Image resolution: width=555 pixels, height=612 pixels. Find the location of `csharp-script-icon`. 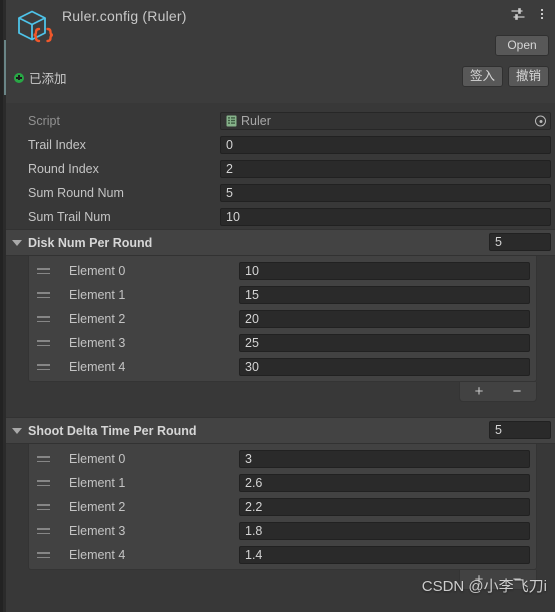

csharp-script-icon is located at coordinates (231, 121).